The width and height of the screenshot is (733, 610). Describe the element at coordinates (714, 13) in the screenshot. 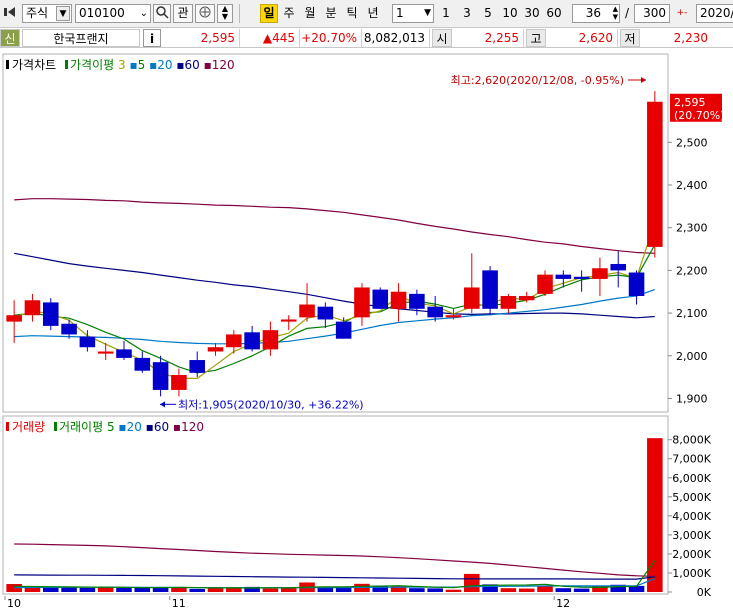

I see `date-field: 2020/` at that location.